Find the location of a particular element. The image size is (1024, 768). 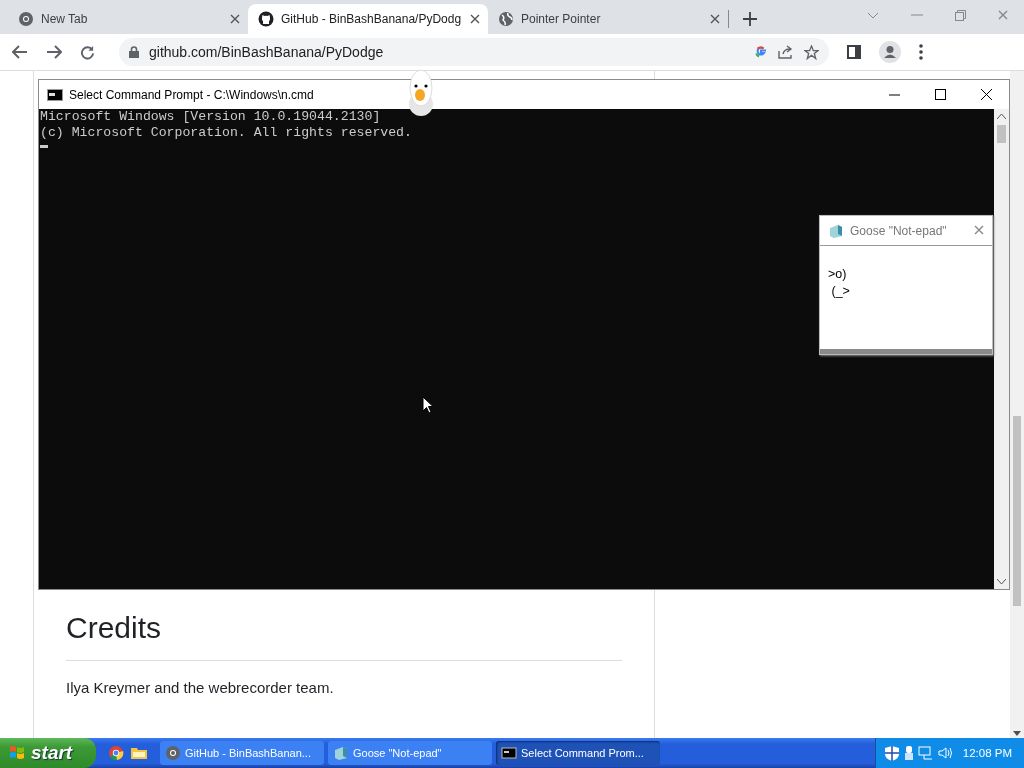

google-icon is located at coordinates (761, 52).